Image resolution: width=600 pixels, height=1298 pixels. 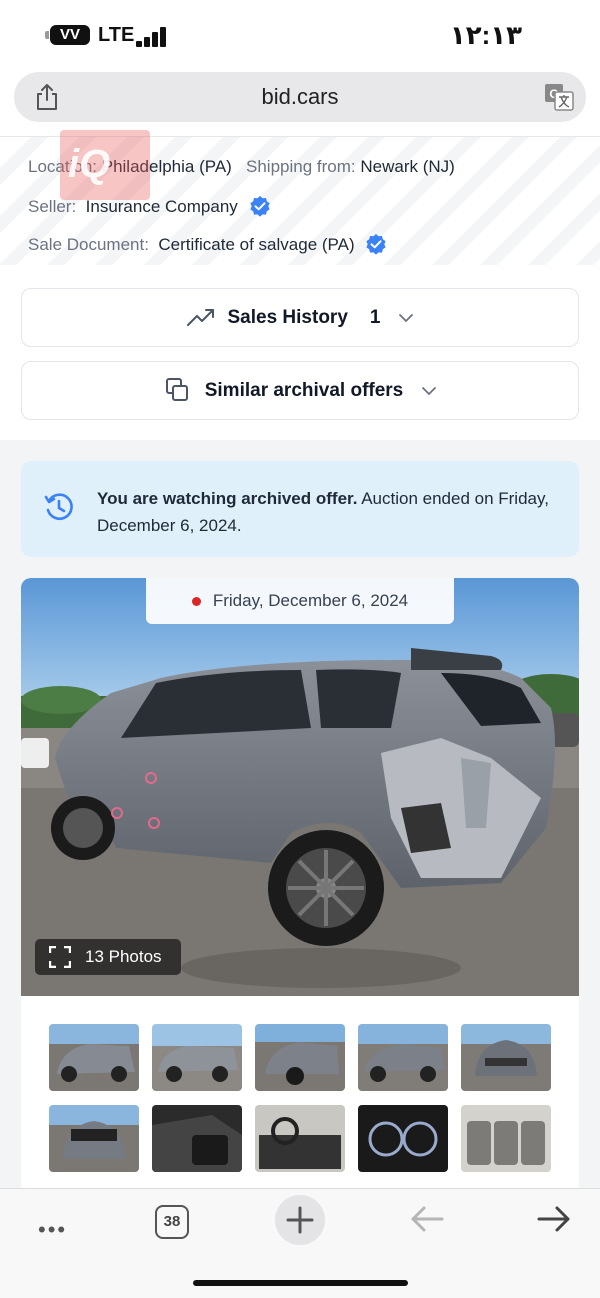 What do you see at coordinates (123, 956) in the screenshot?
I see `photos-count-label: 13 Photos` at bounding box center [123, 956].